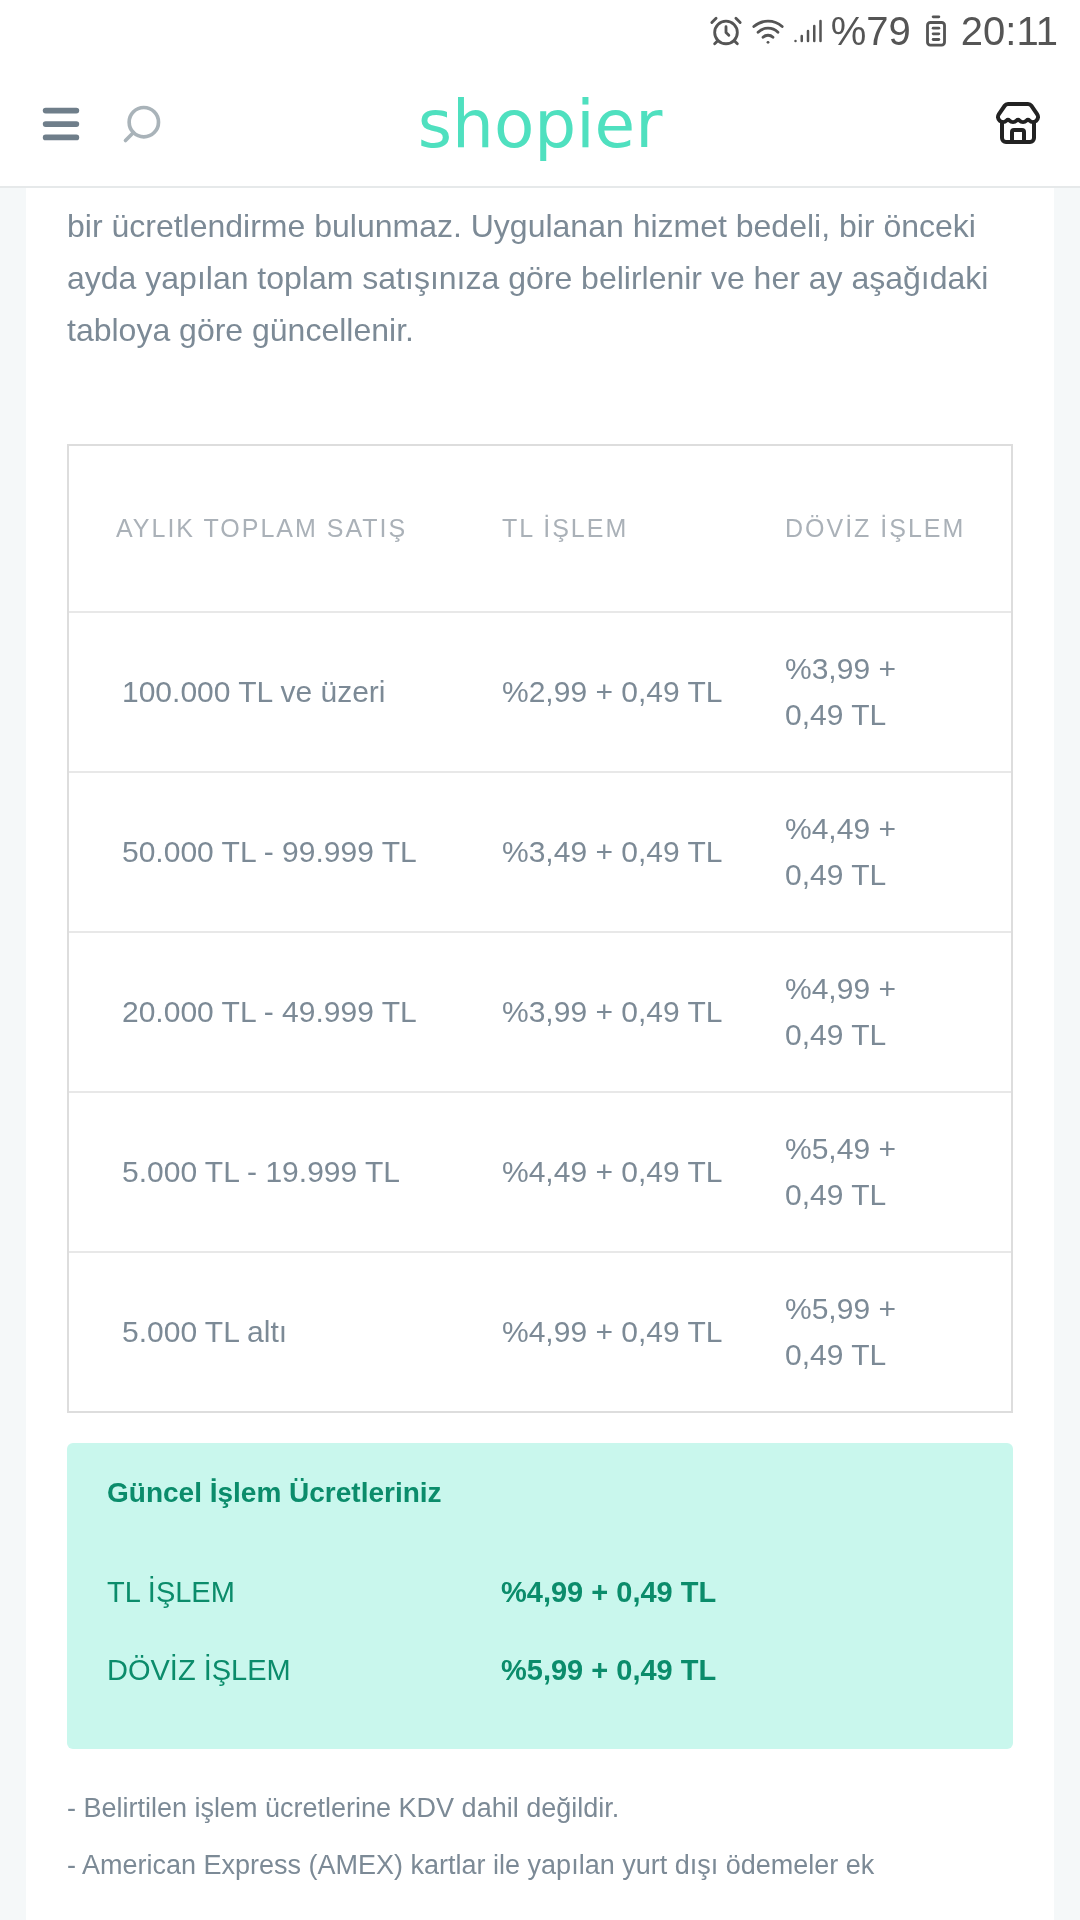  Describe the element at coordinates (1009, 31) in the screenshot. I see `clock-time: 20:11` at that location.